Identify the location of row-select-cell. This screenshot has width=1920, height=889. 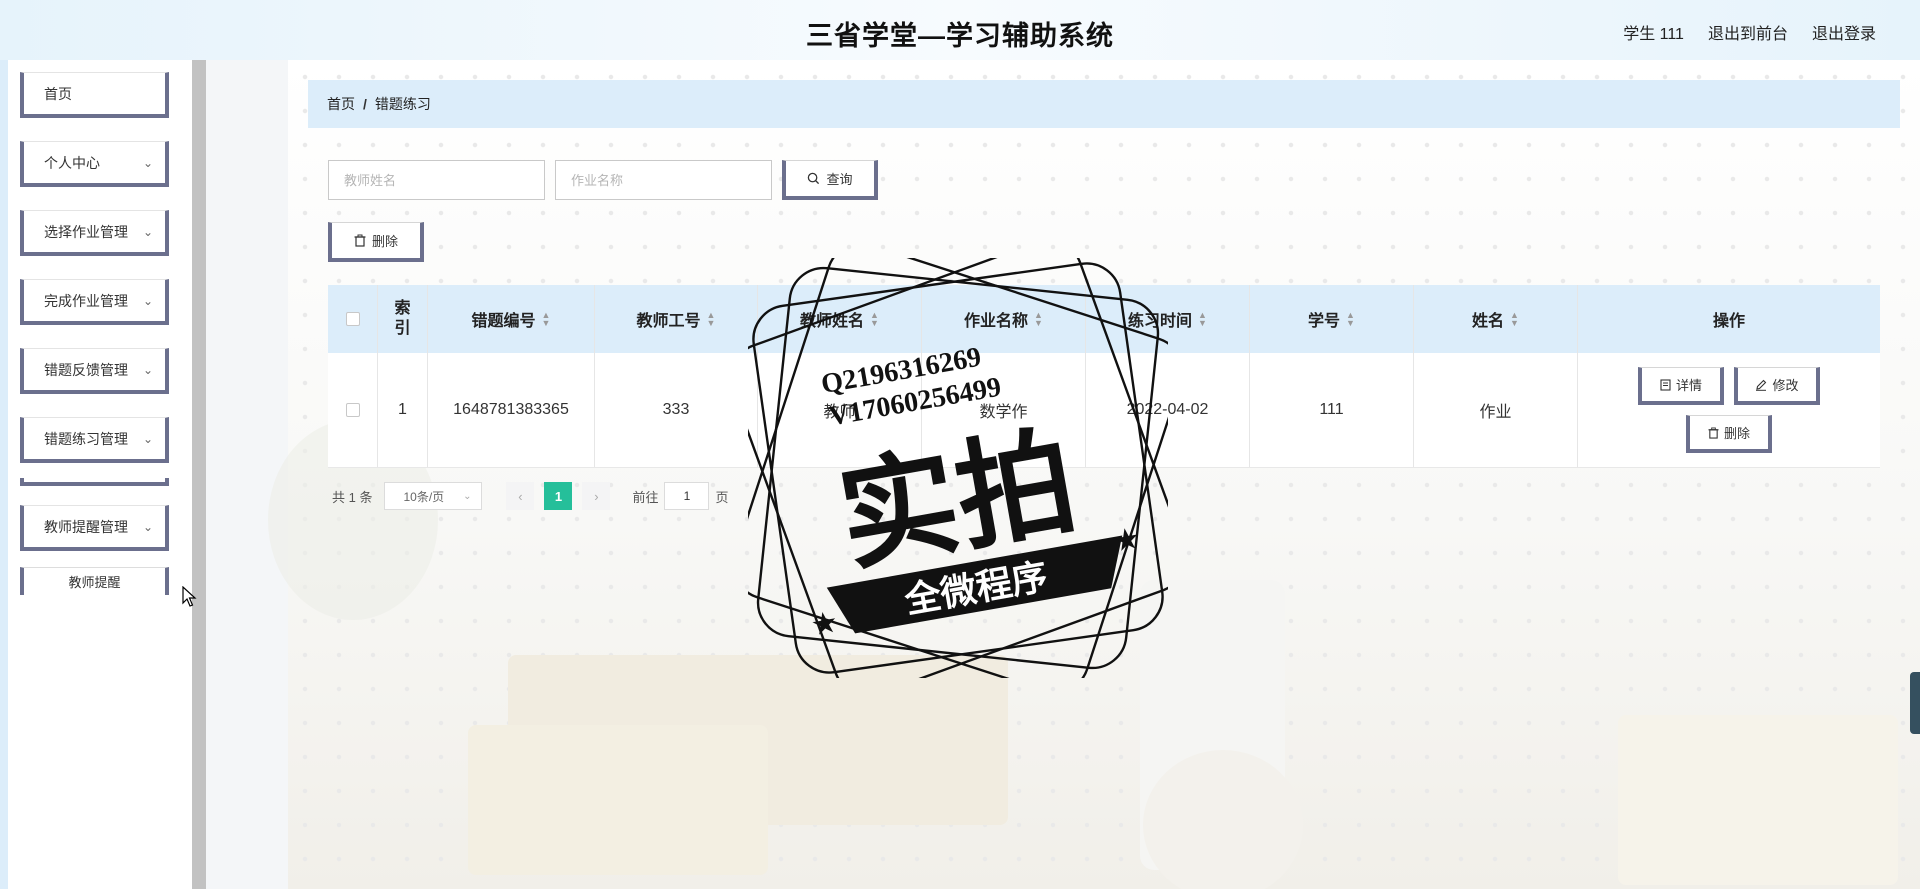
(353, 410).